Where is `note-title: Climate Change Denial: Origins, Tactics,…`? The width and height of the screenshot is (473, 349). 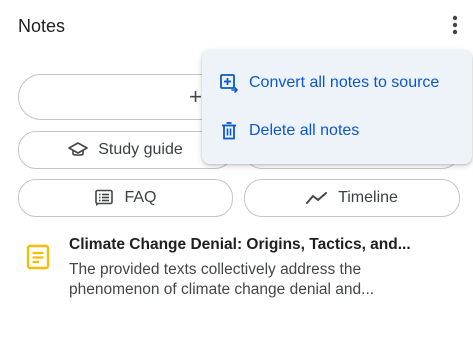
note-title: Climate Change Denial: Origins, Tactics,… is located at coordinates (240, 244).